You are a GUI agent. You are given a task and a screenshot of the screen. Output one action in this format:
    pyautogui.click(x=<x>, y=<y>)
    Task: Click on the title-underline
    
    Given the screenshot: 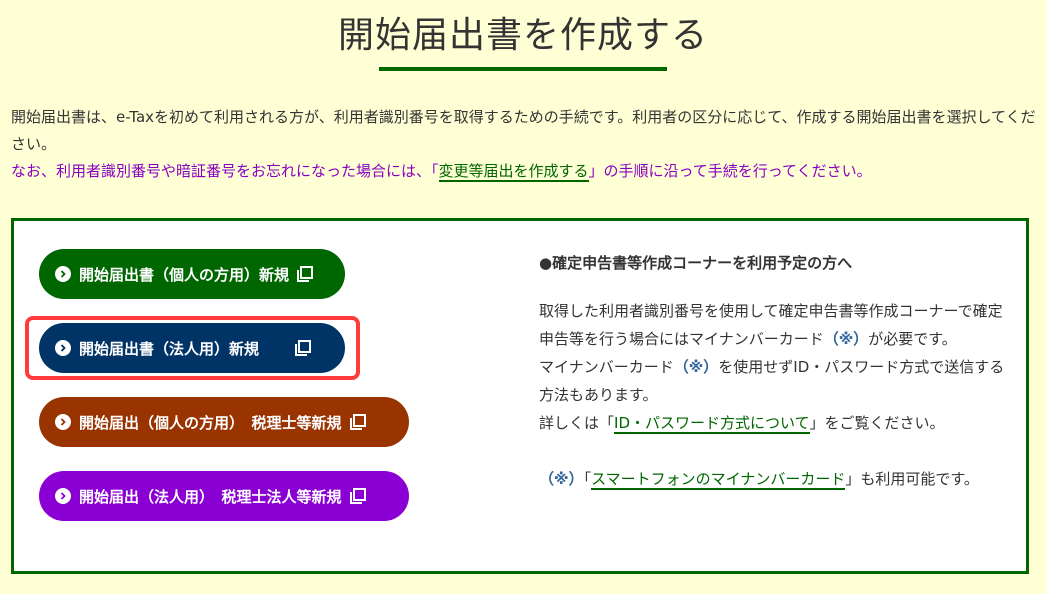 What is the action you would take?
    pyautogui.click(x=523, y=69)
    